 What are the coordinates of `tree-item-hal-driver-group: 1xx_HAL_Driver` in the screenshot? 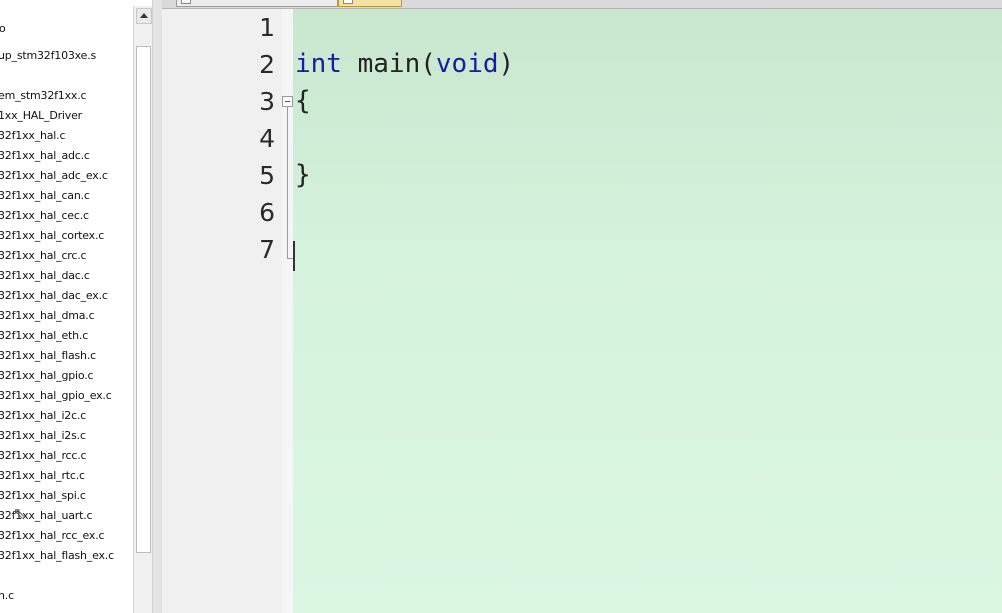 It's located at (41, 116).